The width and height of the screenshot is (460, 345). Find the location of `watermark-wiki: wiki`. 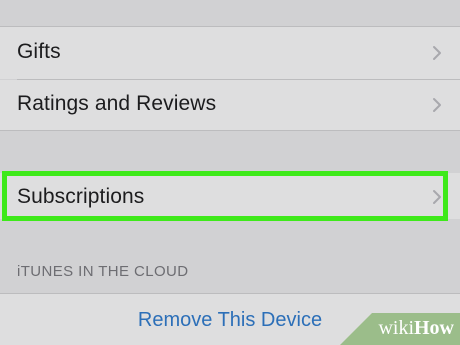

watermark-wiki: wiki is located at coordinates (396, 328).